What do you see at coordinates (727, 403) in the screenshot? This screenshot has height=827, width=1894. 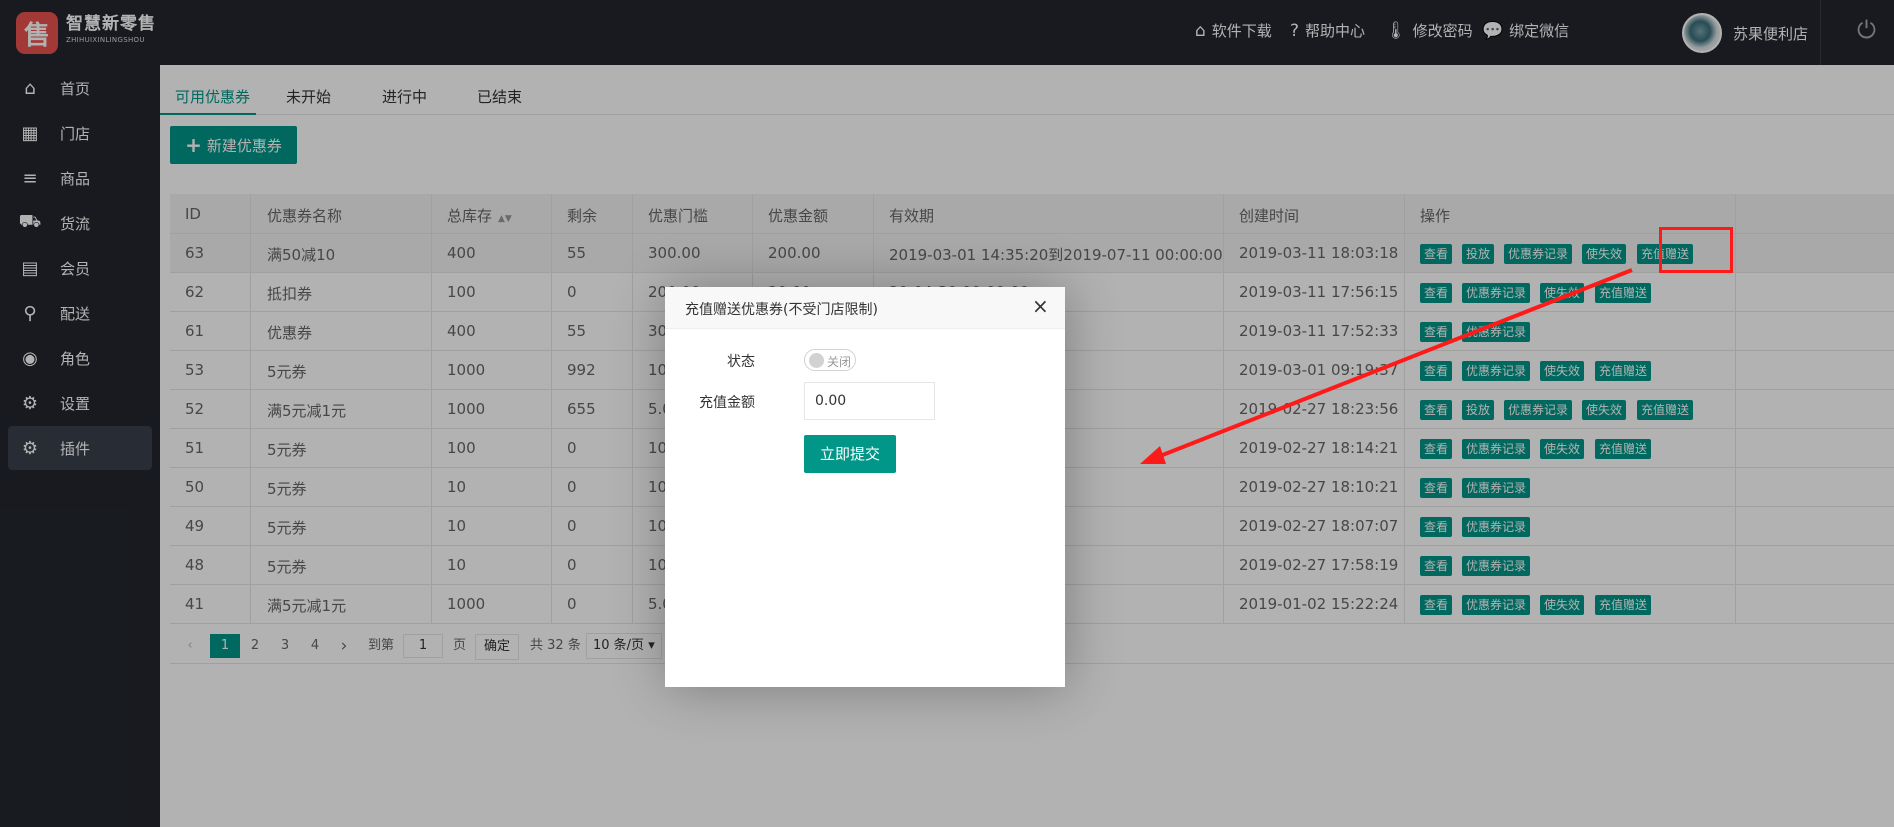 I see `amount-label: 充值金额` at bounding box center [727, 403].